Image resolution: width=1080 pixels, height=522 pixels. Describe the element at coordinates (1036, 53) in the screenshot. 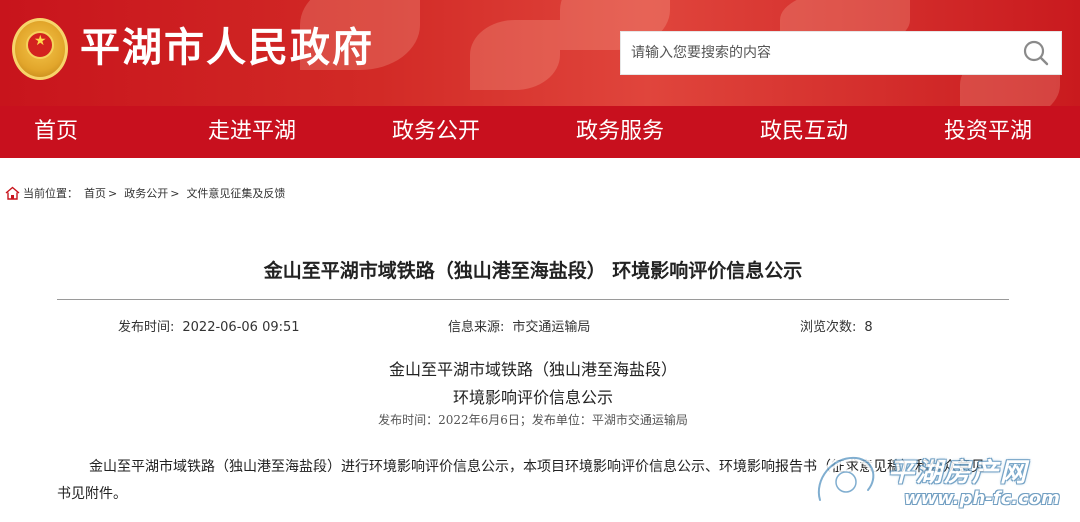

I see `search-icon` at that location.